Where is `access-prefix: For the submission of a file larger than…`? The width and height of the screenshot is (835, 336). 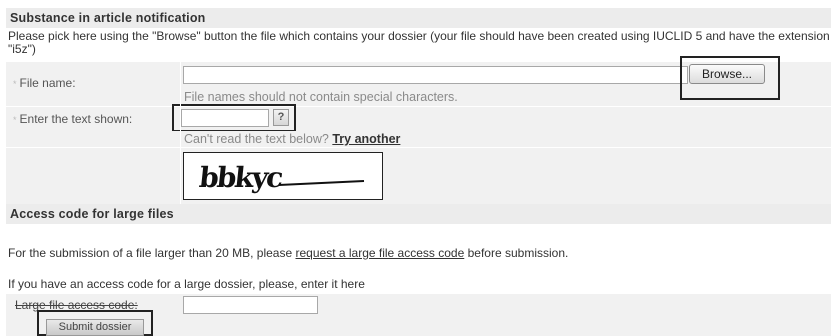 access-prefix: For the submission of a file larger than… is located at coordinates (150, 253).